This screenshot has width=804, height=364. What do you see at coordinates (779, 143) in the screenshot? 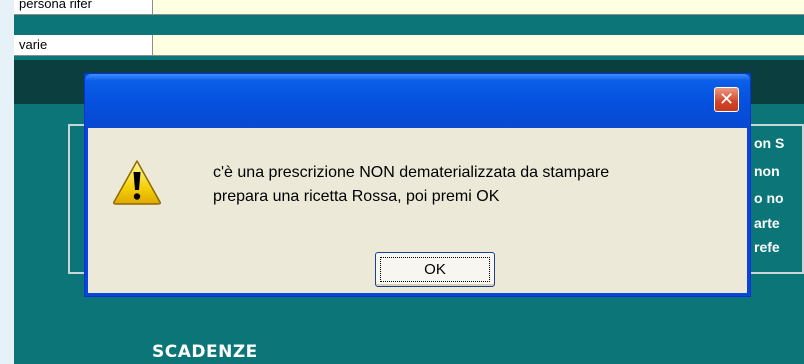
I see `side-option-1: on S` at bounding box center [779, 143].